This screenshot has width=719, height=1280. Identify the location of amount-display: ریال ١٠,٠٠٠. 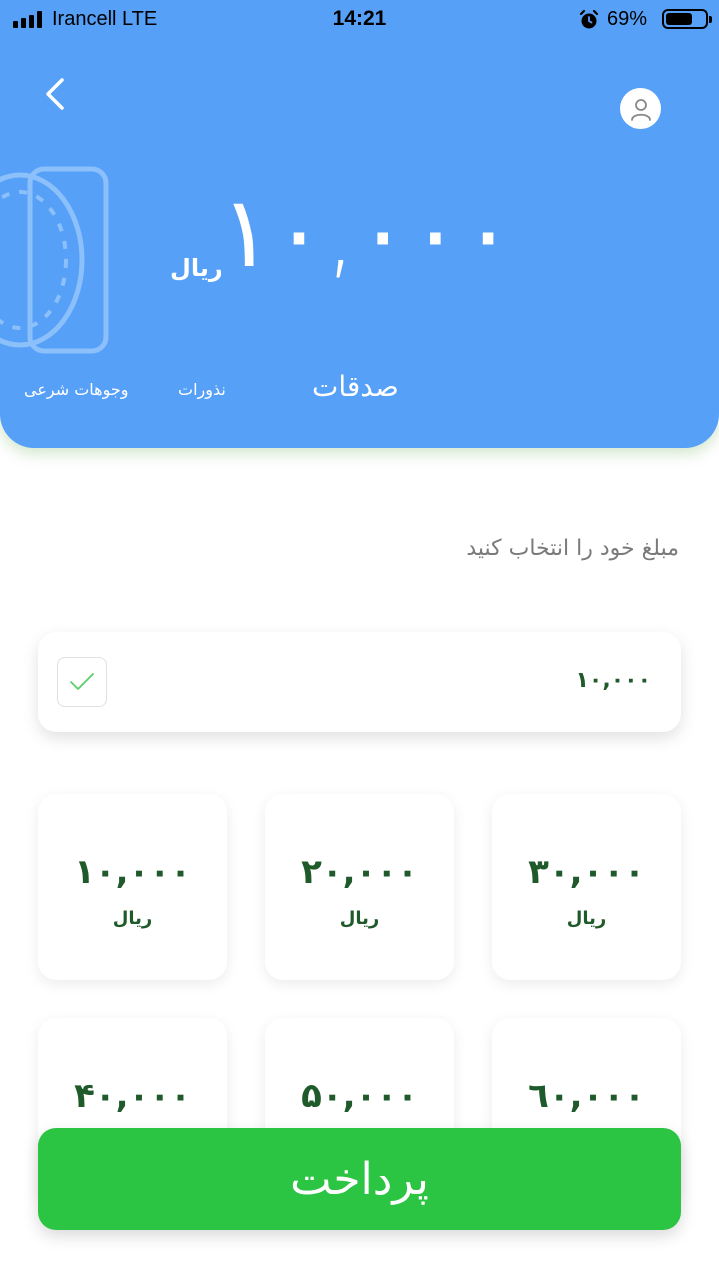
(340, 241).